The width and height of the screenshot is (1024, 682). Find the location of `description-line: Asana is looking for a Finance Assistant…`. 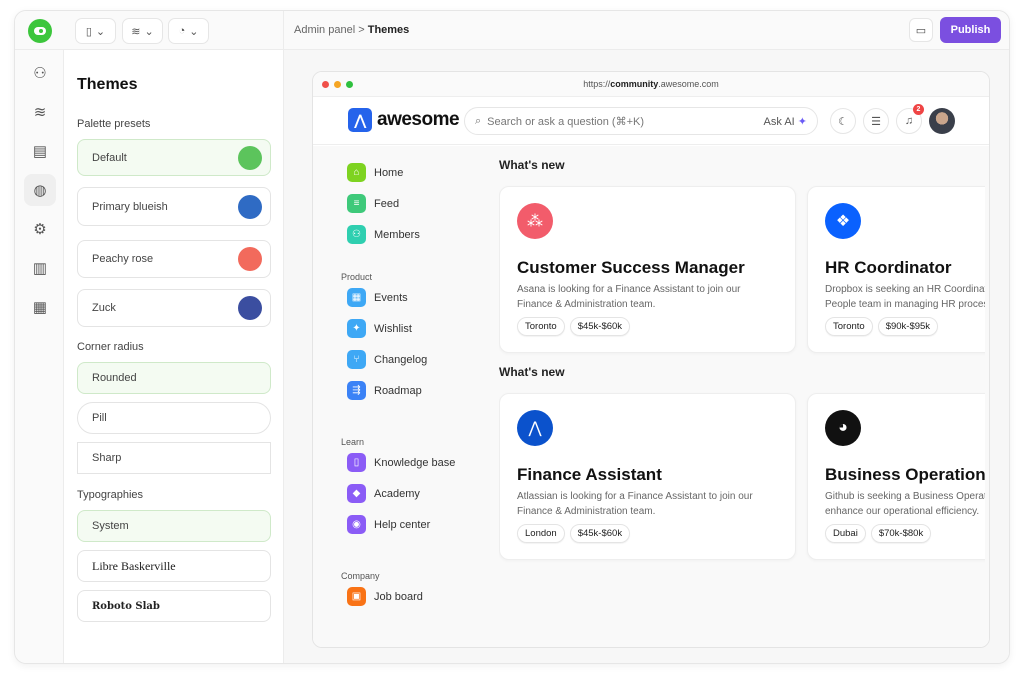

description-line: Asana is looking for a Finance Assistant… is located at coordinates (629, 289).